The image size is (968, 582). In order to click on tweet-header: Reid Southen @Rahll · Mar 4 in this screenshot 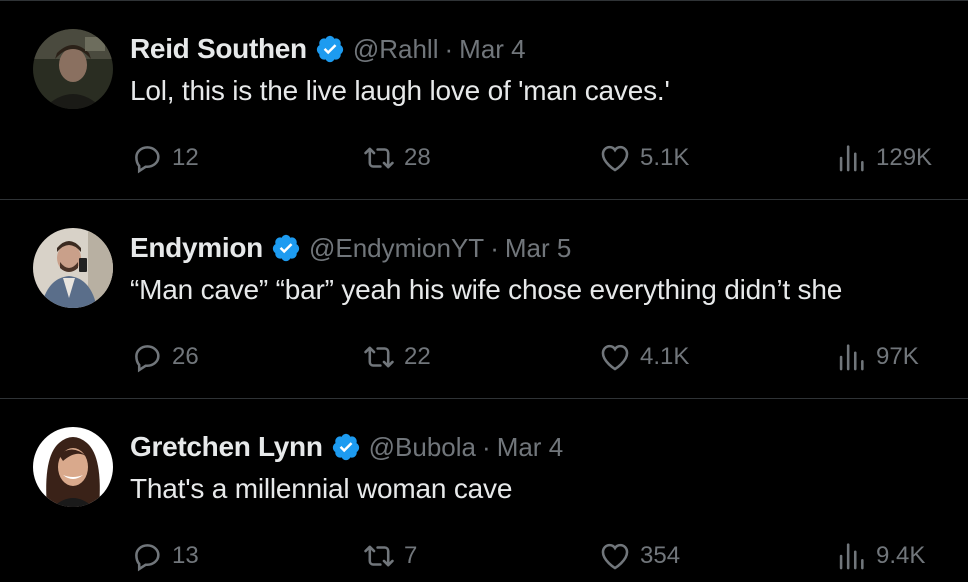, I will do `click(328, 49)`.